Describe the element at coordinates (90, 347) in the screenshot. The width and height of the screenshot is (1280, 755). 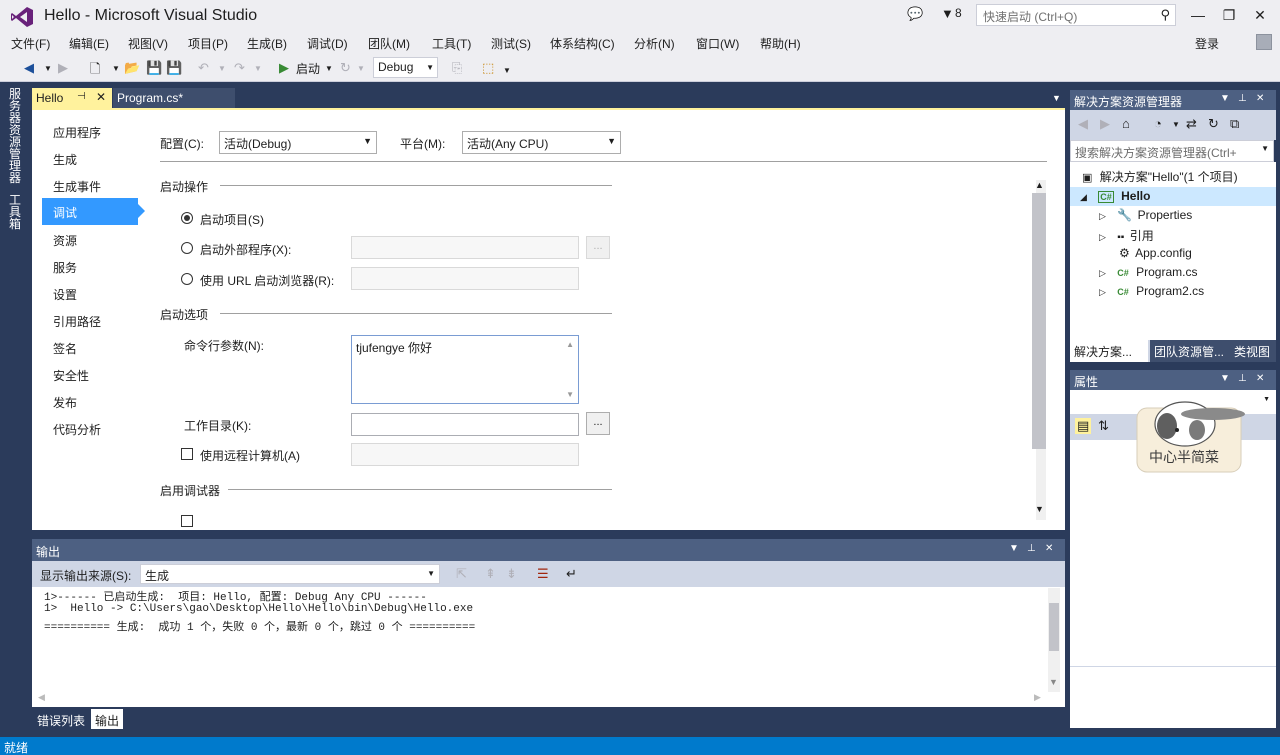
I see `nav-signing: 签名` at that location.